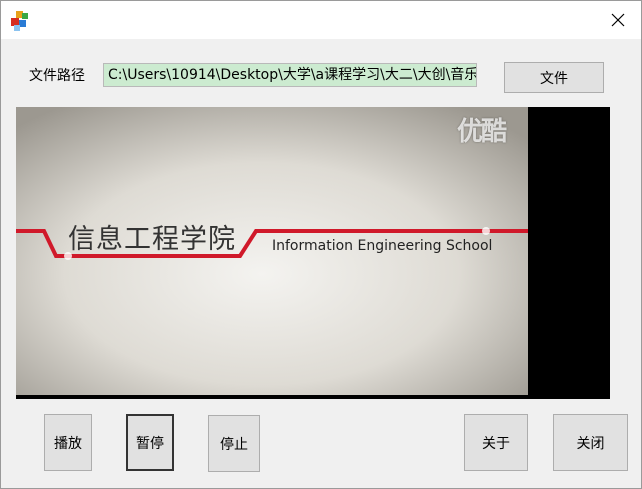 This screenshot has height=489, width=642. Describe the element at coordinates (150, 442) in the screenshot. I see `pause-button: 暂停` at that location.